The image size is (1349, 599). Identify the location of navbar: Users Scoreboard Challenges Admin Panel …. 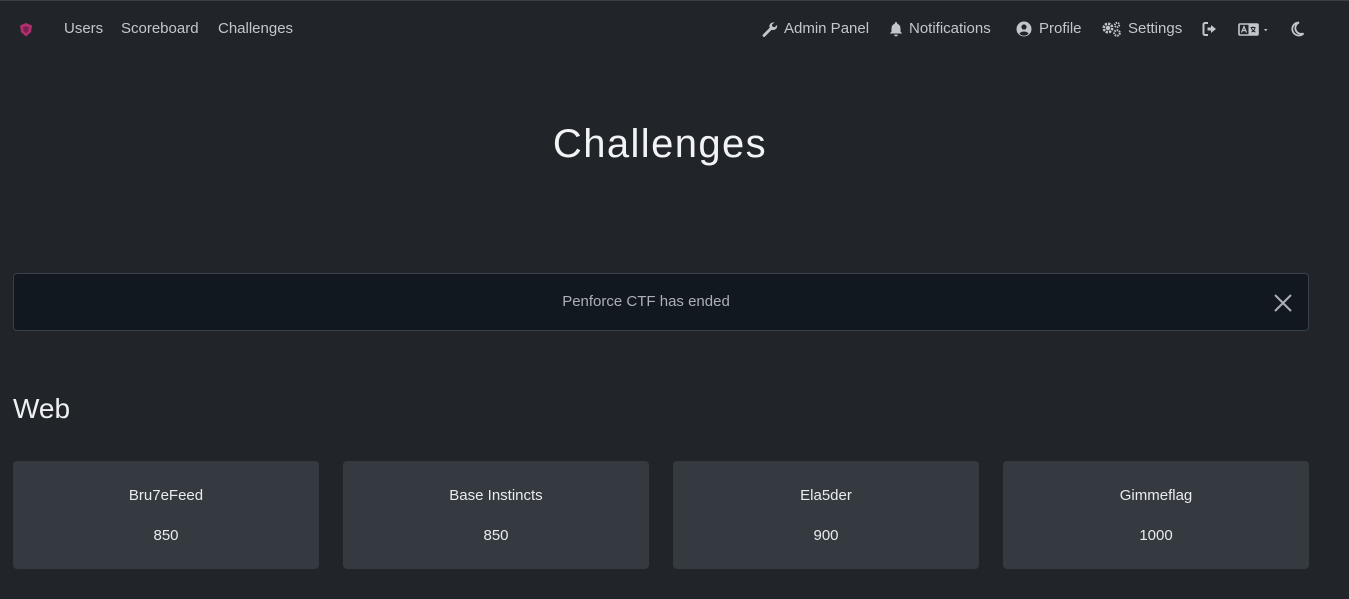
(674, 29).